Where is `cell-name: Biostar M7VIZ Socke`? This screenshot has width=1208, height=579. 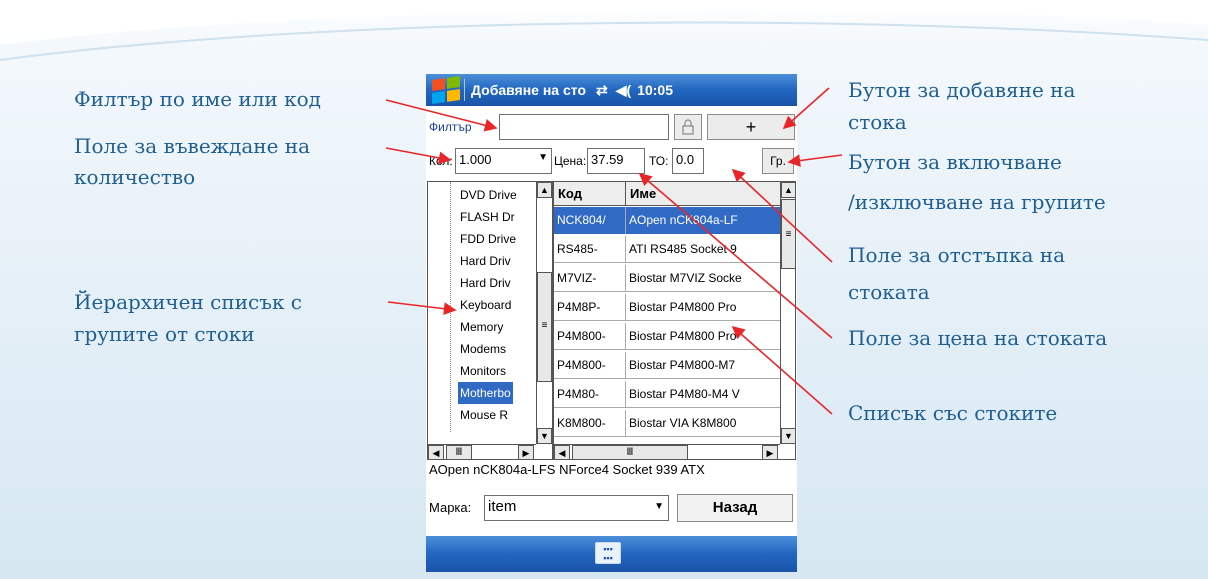 cell-name: Biostar M7VIZ Socke is located at coordinates (685, 278).